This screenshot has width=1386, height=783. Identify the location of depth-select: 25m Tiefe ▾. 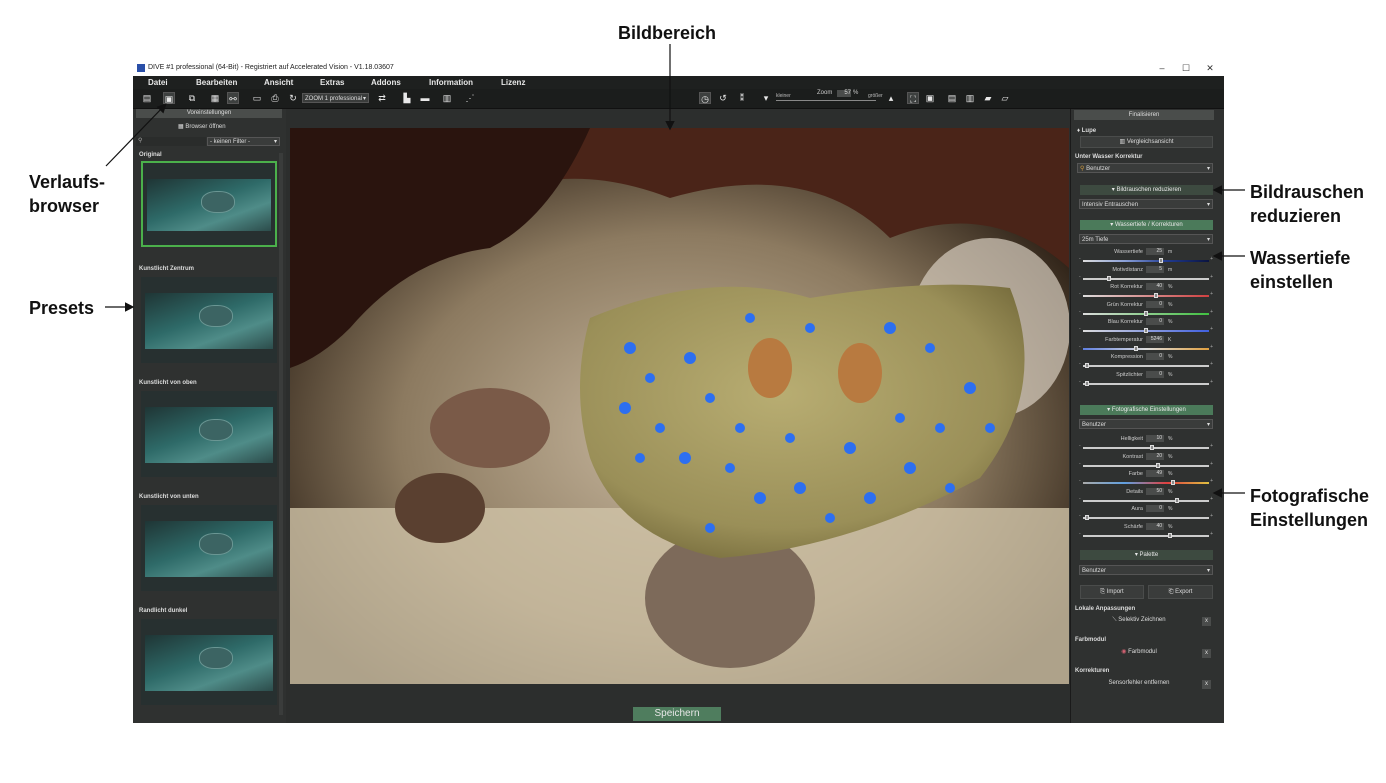
(1146, 239).